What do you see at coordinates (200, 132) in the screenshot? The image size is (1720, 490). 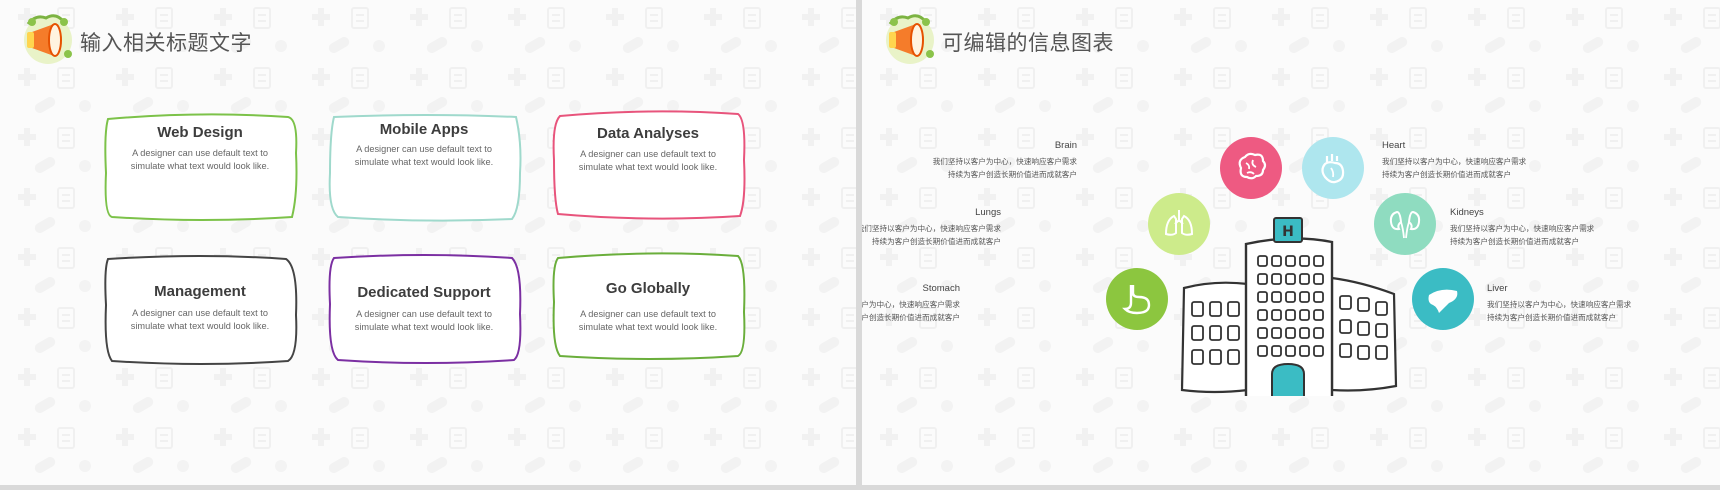 I see `card-title: Web Design` at bounding box center [200, 132].